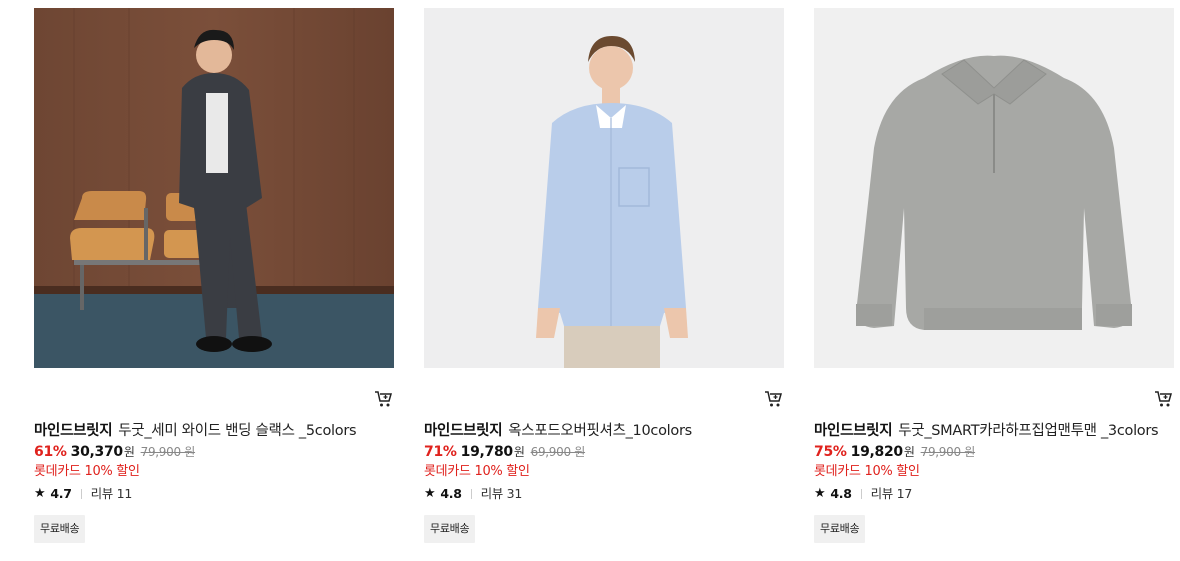 The height and width of the screenshot is (561, 1180). What do you see at coordinates (604, 494) in the screenshot?
I see `rating-row: ★ 4.8 리뷰 31` at bounding box center [604, 494].